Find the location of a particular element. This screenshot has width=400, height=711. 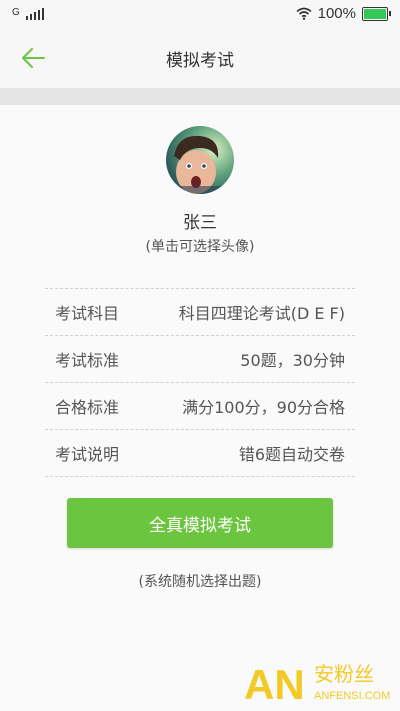

exam-info-row: 合格标准 满分100分，90分合格 is located at coordinates (200, 405).